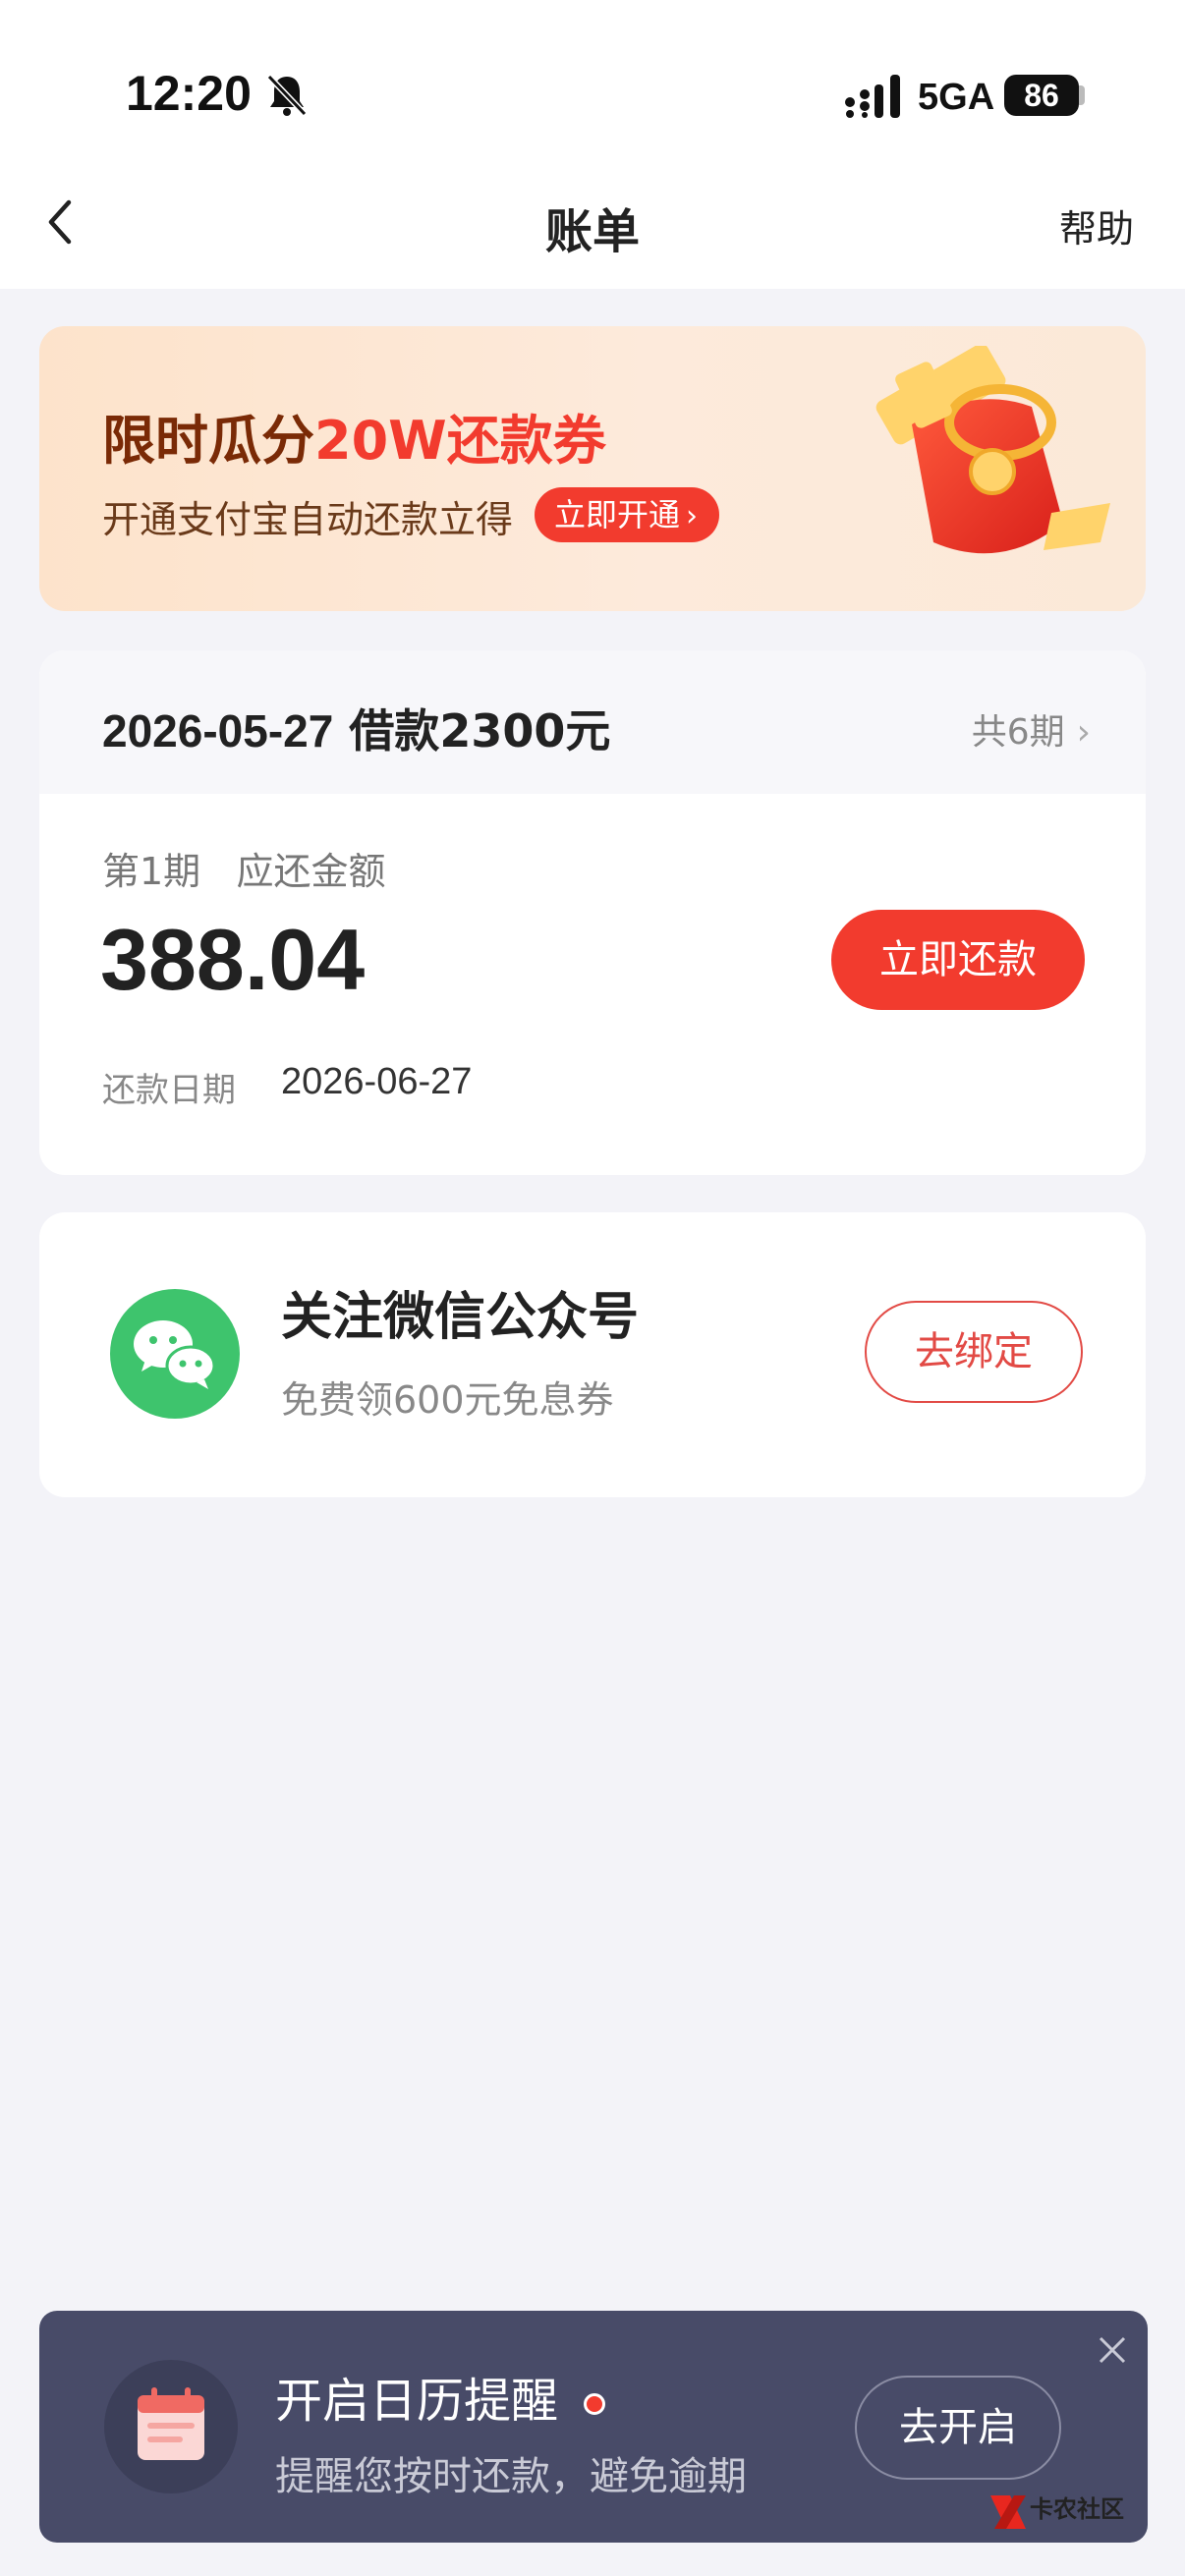 The height and width of the screenshot is (2576, 1185). Describe the element at coordinates (460, 441) in the screenshot. I see `banner-title-part2: 20W还款券` at that location.